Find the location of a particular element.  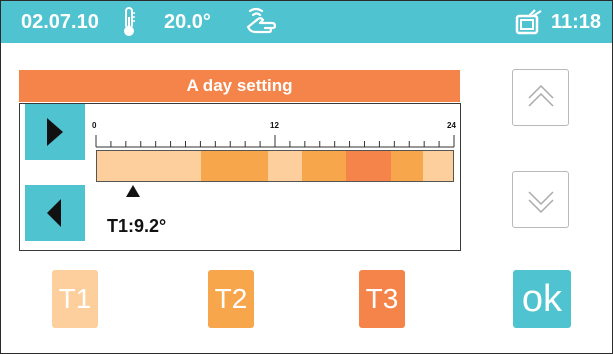

chevron-down-icon is located at coordinates (541, 202).